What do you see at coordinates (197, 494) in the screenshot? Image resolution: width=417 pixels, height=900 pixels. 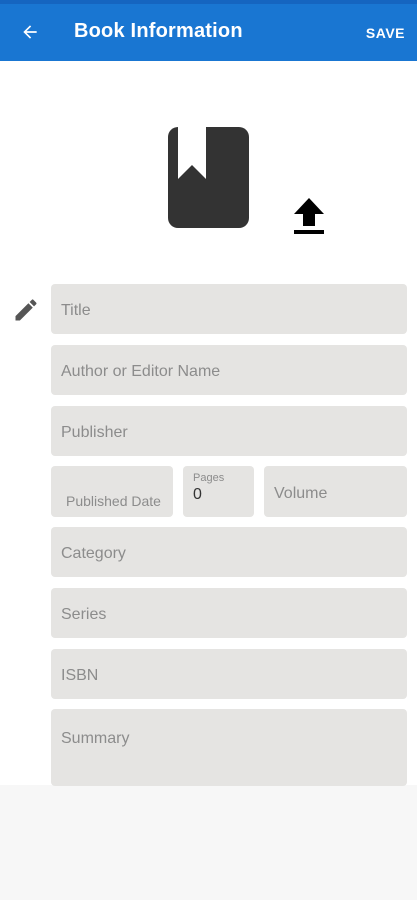 I see `pages-value: 0` at bounding box center [197, 494].